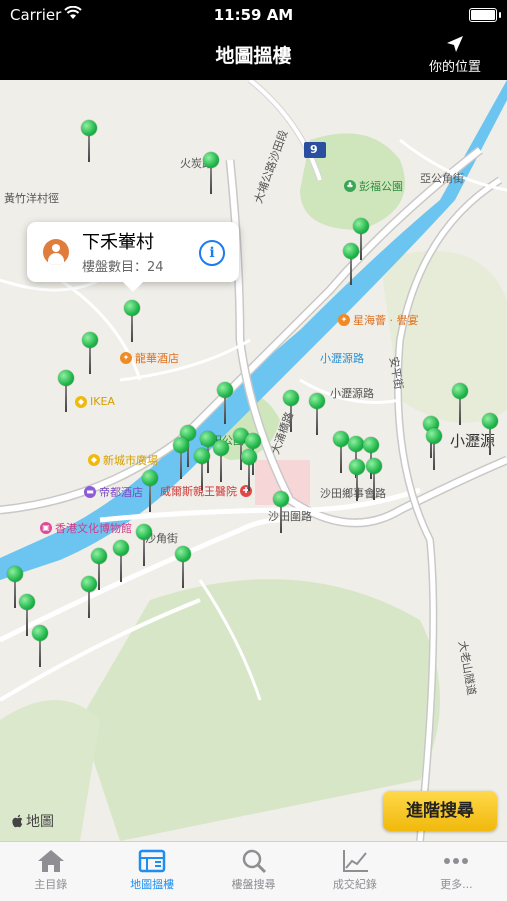 The width and height of the screenshot is (507, 901). I want to click on clock: 11:59 AM, so click(253, 15).